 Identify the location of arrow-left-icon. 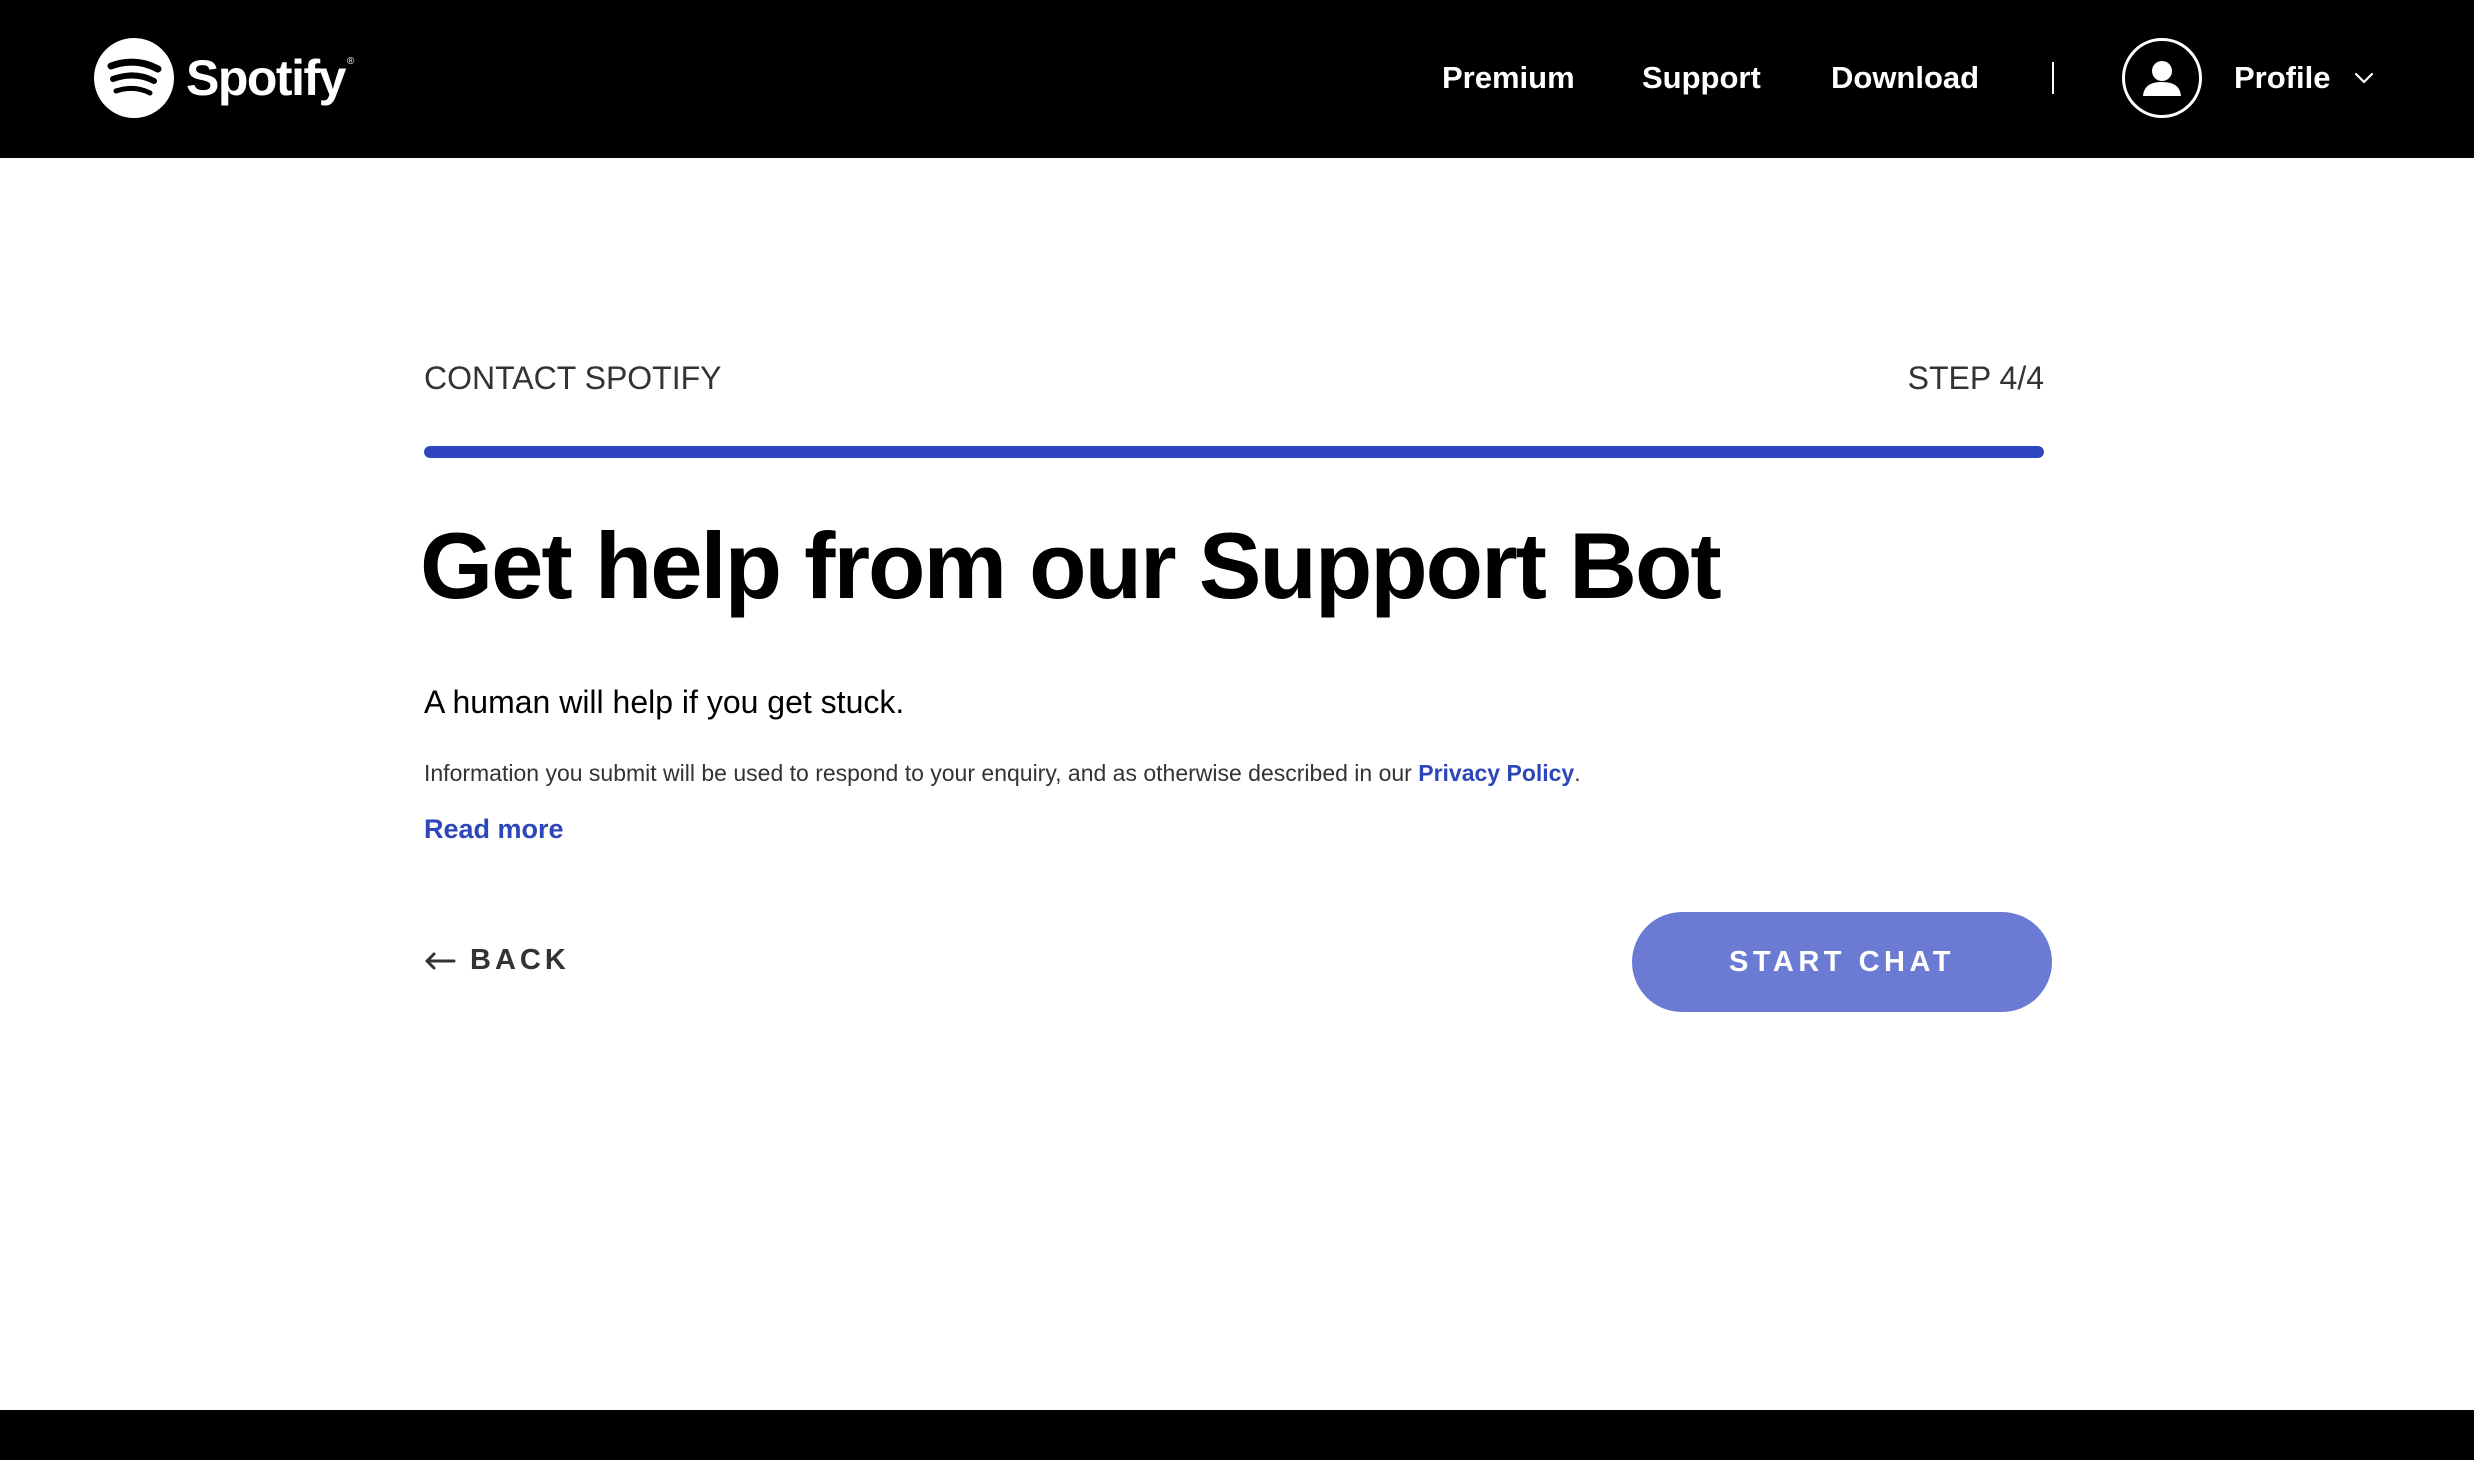
(440, 960).